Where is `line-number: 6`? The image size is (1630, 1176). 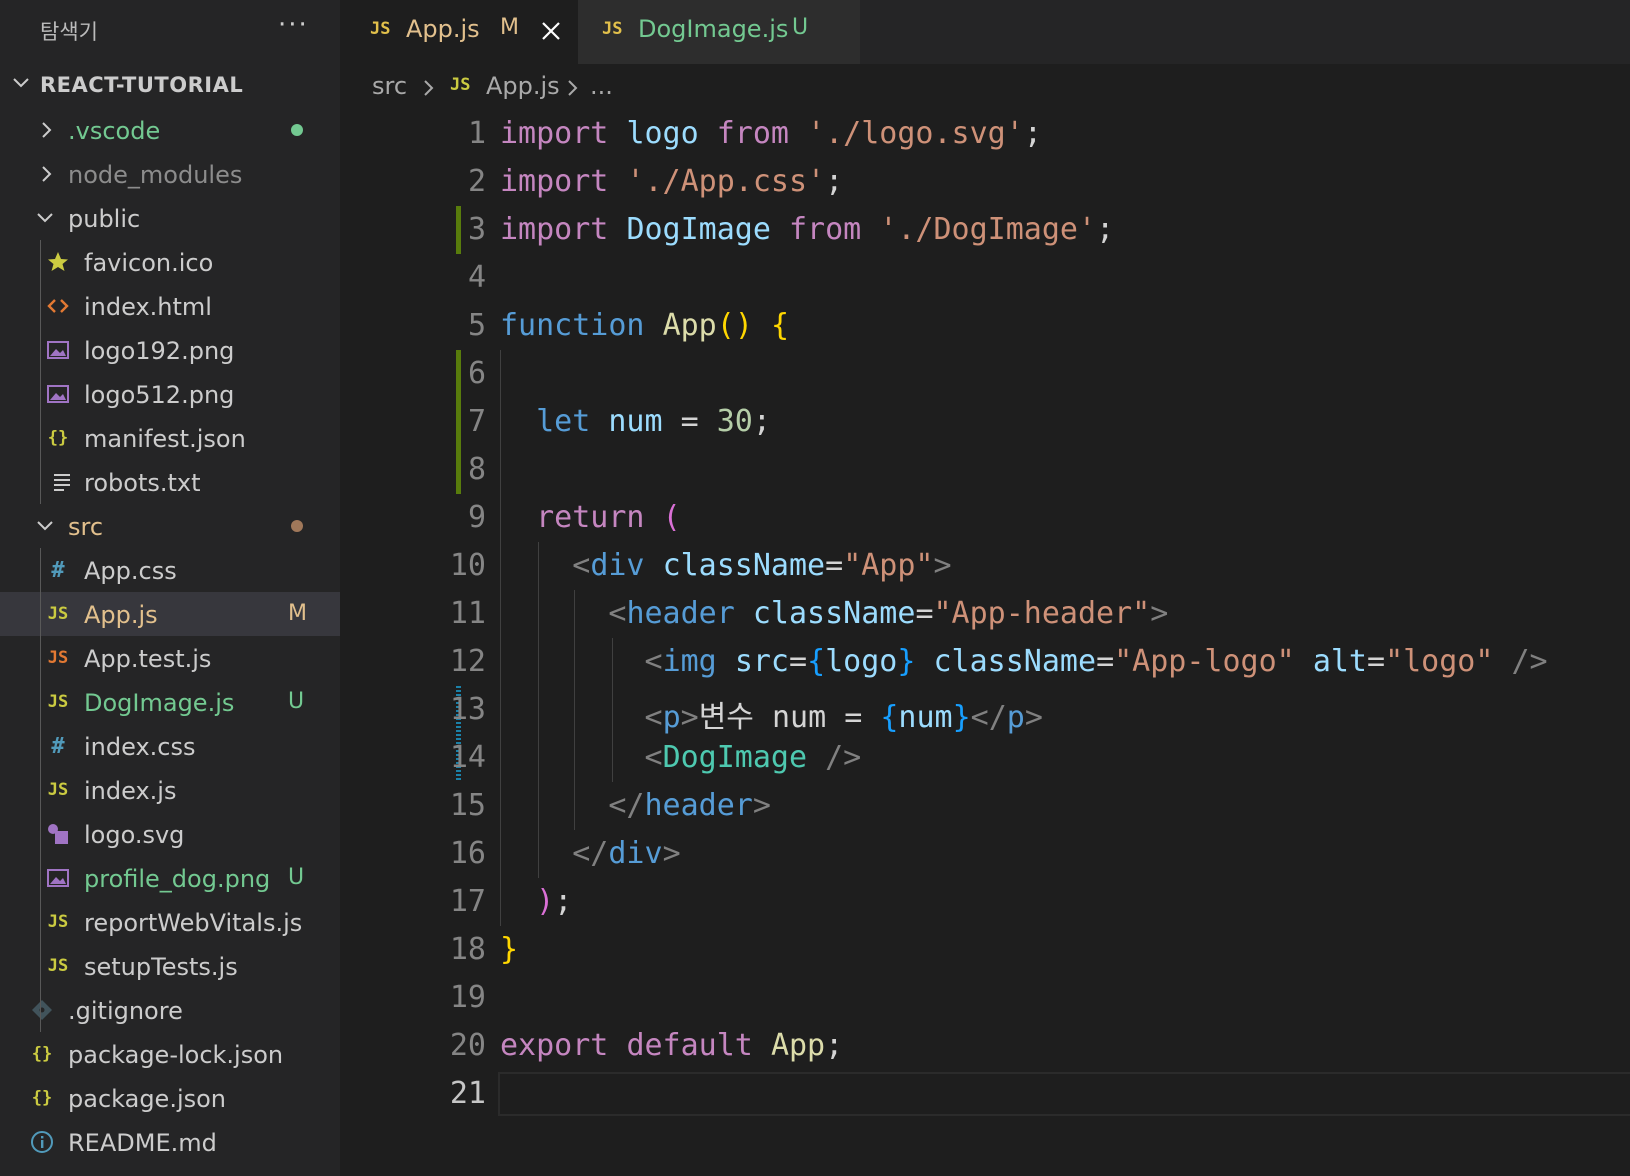
line-number: 6 is located at coordinates (476, 373).